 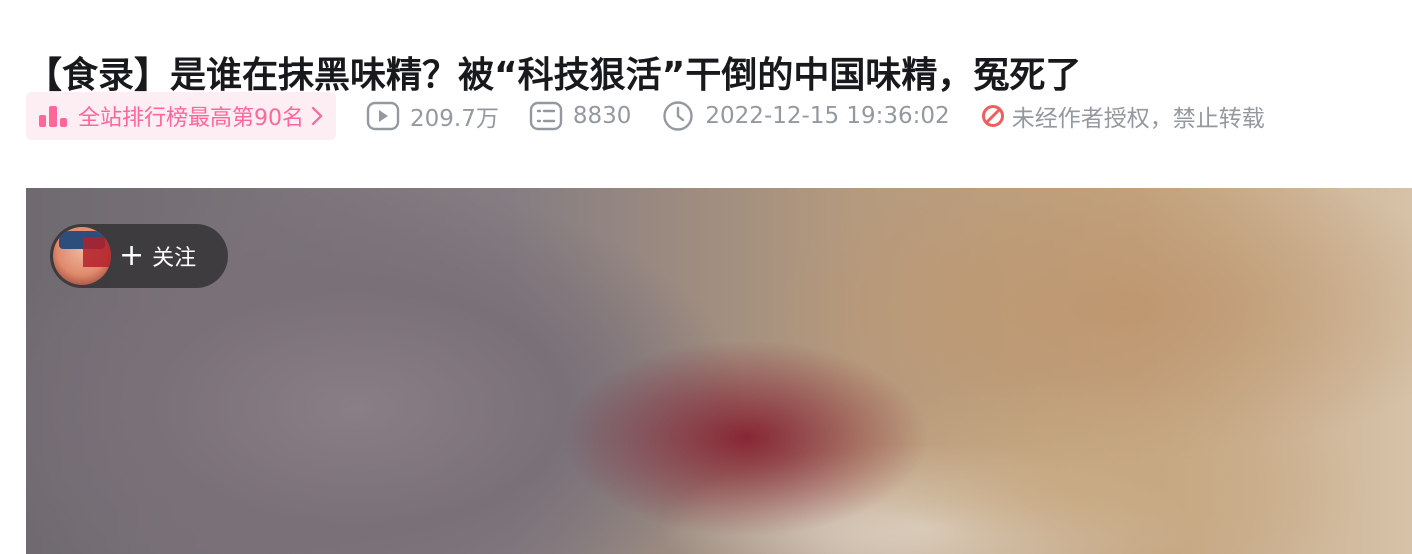 I want to click on rank-badge-label: 全站排行榜最高第90名, so click(x=191, y=118).